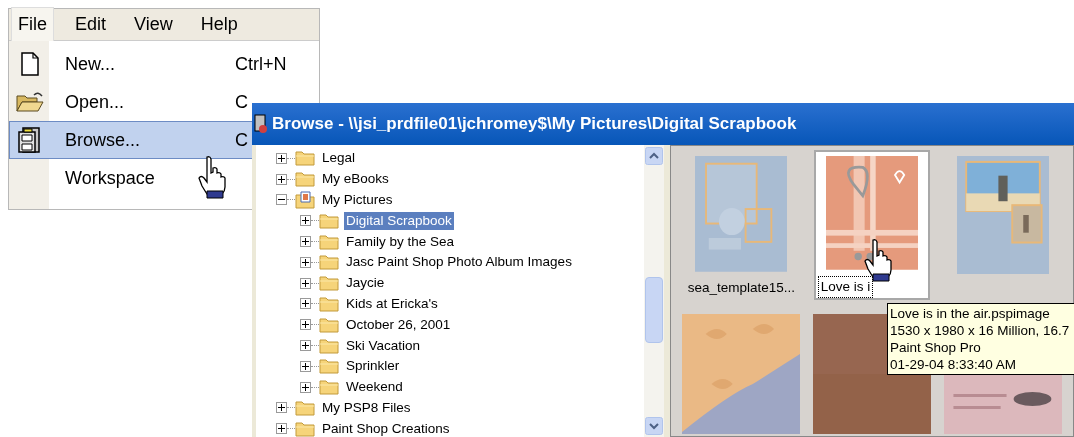 The width and height of the screenshot is (1074, 437). What do you see at coordinates (663, 124) in the screenshot?
I see `title-bar: Browse - \\jsi_prdfile01\jchromey$\My Pictures\Digital Scrapbook` at bounding box center [663, 124].